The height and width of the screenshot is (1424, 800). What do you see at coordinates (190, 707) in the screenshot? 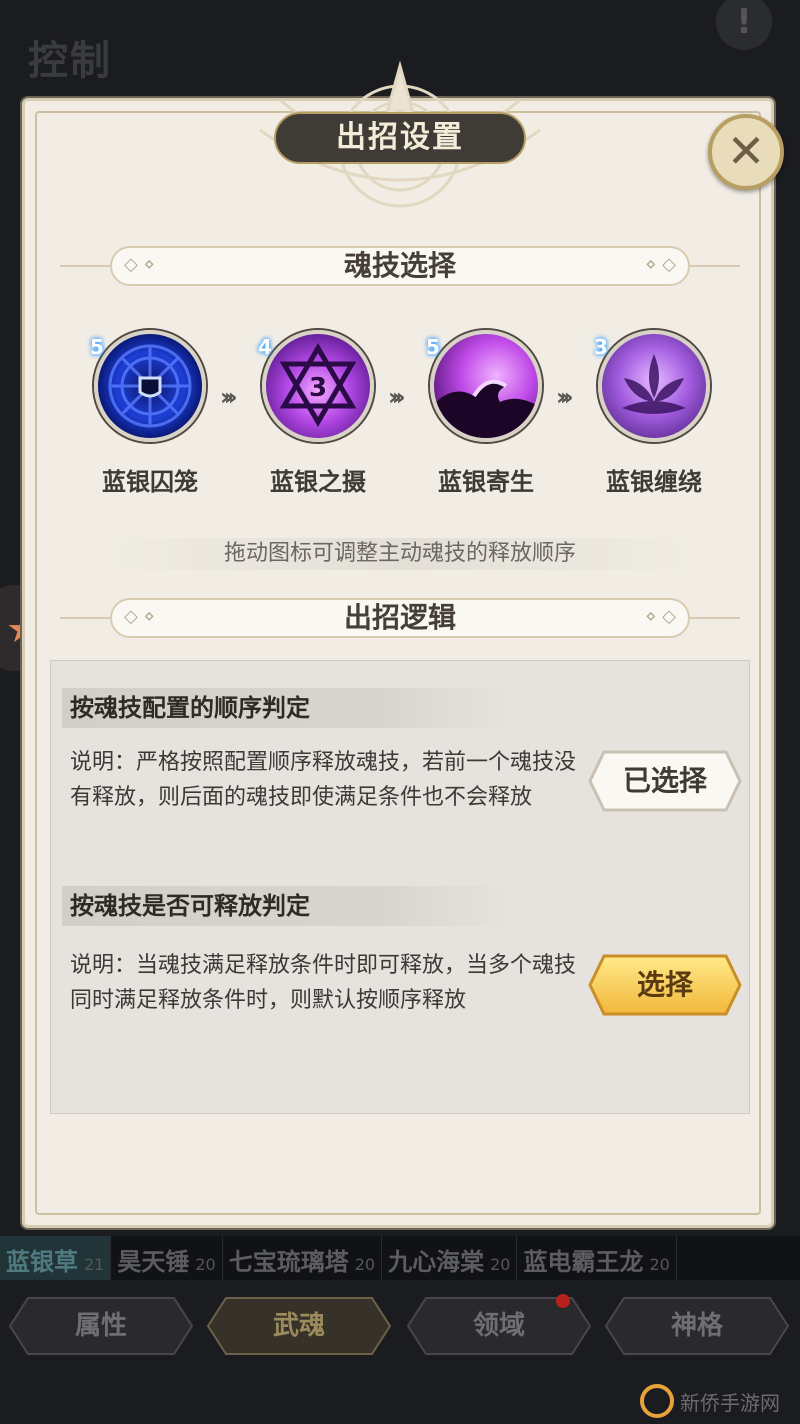
I see `option-title: 按魂技配置的顺序判定` at bounding box center [190, 707].